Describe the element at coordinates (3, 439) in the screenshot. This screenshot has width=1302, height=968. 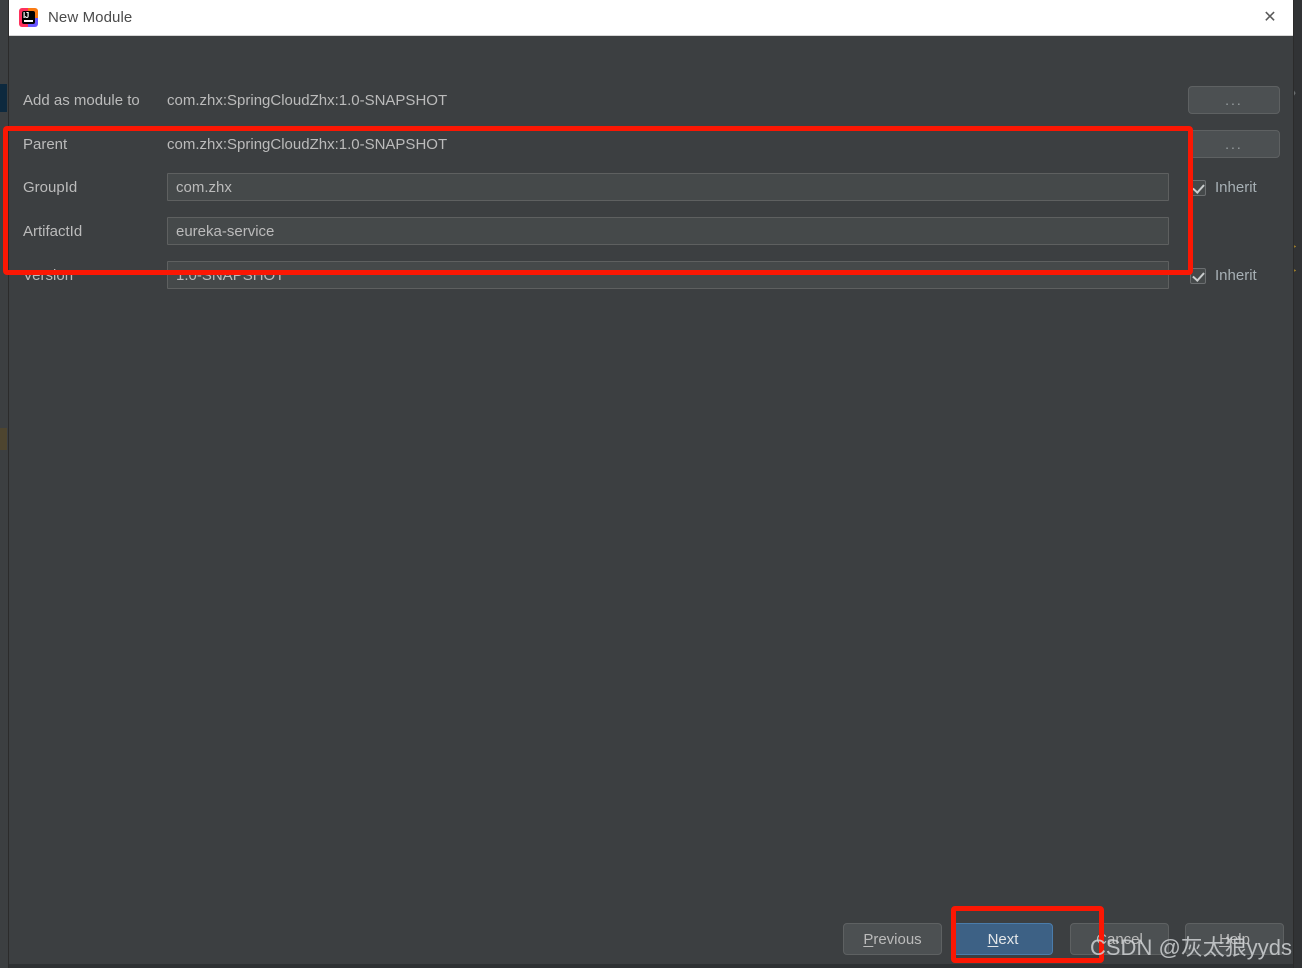
I see `background-window-left-marker` at that location.